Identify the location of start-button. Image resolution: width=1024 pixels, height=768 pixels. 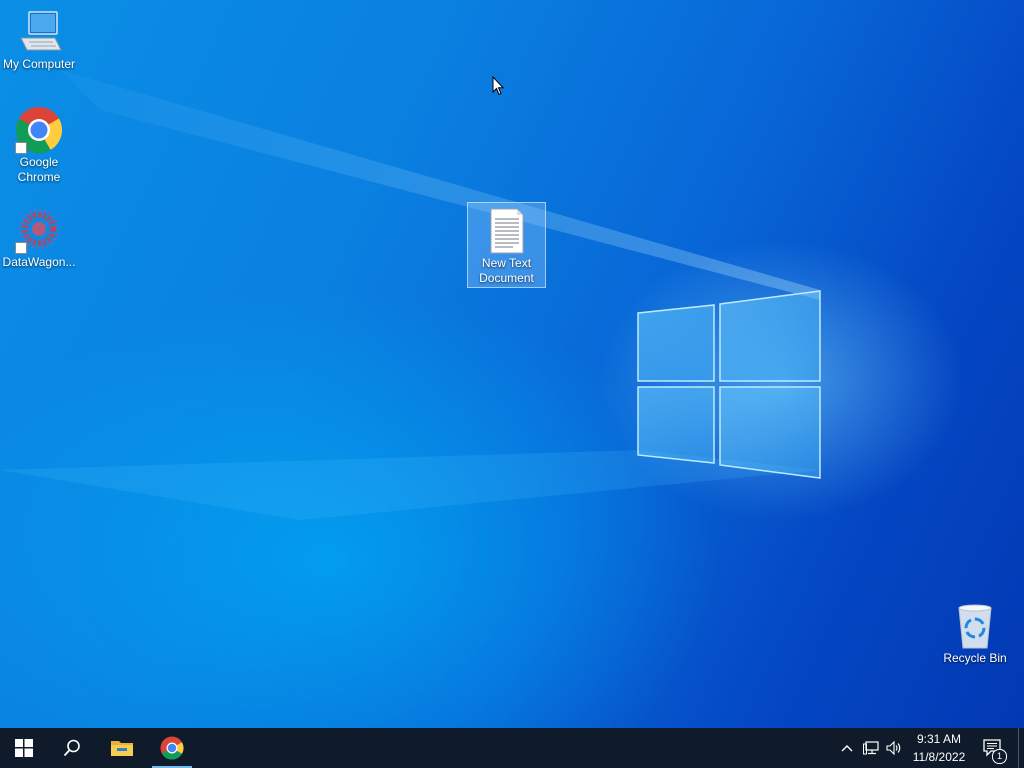
(24, 748).